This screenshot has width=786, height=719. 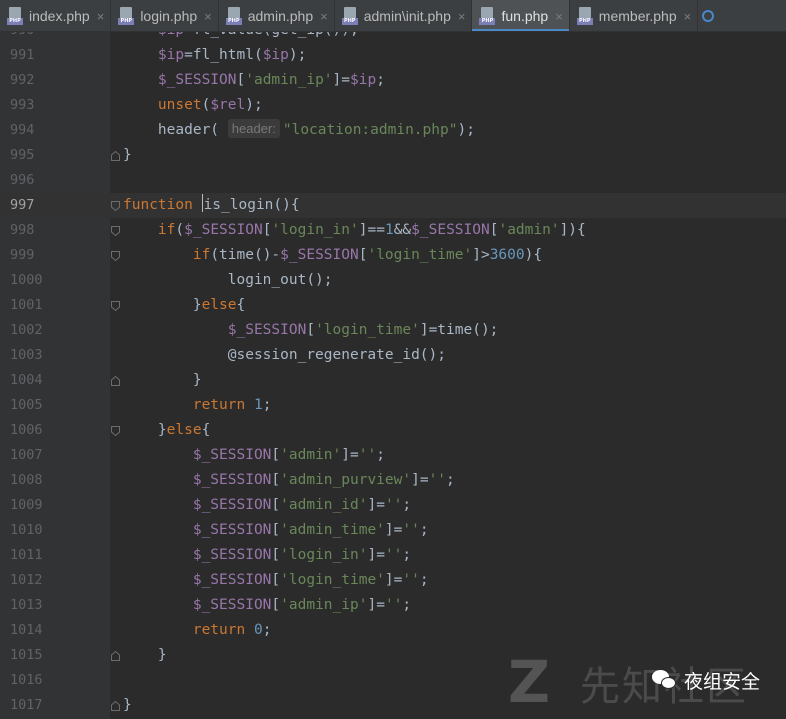 What do you see at coordinates (22, 130) in the screenshot?
I see `line-number: 994` at bounding box center [22, 130].